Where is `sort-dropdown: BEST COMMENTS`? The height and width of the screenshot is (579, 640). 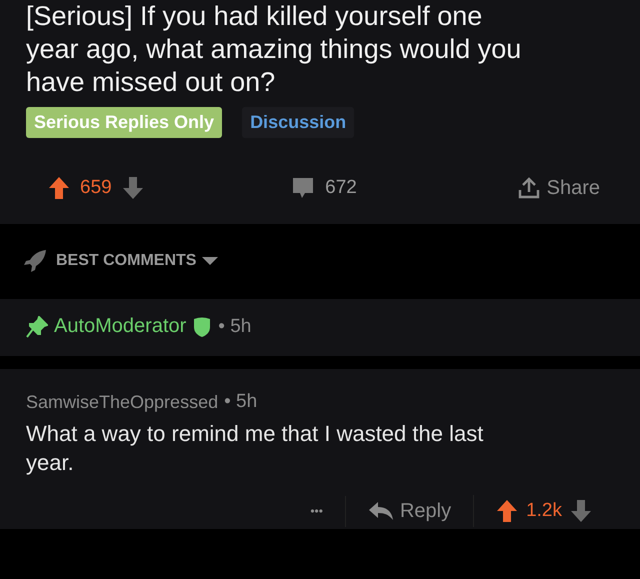
sort-dropdown: BEST COMMENTS is located at coordinates (137, 261).